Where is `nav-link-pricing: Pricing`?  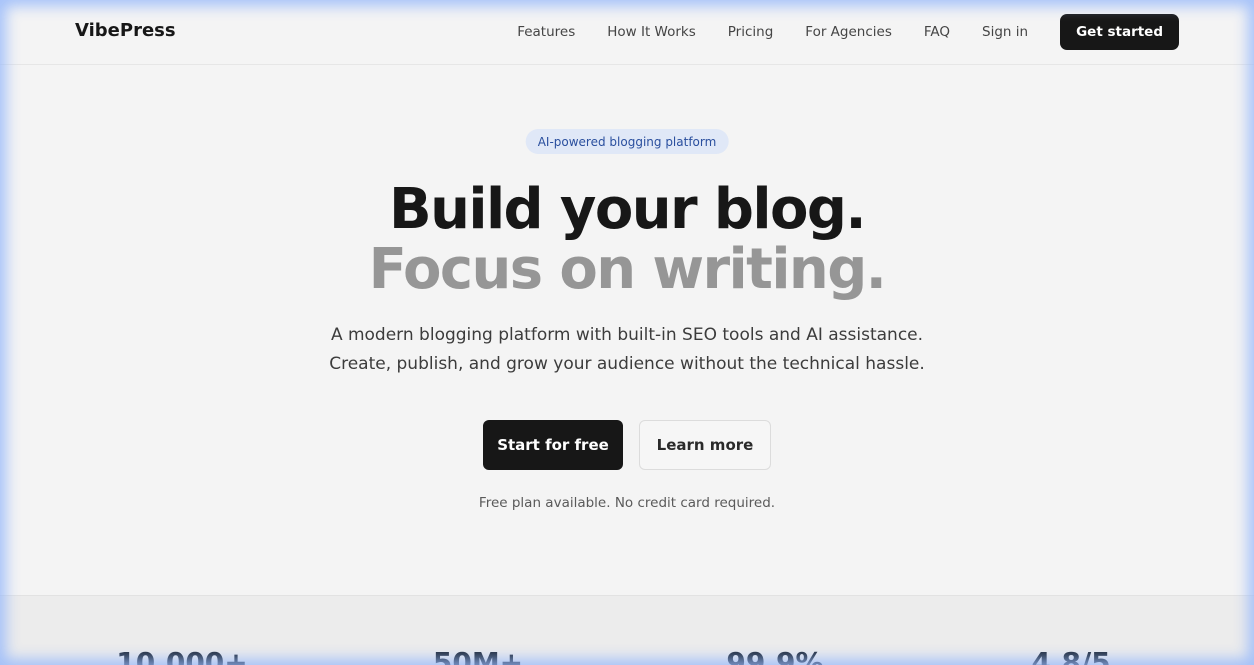
nav-link-pricing: Pricing is located at coordinates (751, 32).